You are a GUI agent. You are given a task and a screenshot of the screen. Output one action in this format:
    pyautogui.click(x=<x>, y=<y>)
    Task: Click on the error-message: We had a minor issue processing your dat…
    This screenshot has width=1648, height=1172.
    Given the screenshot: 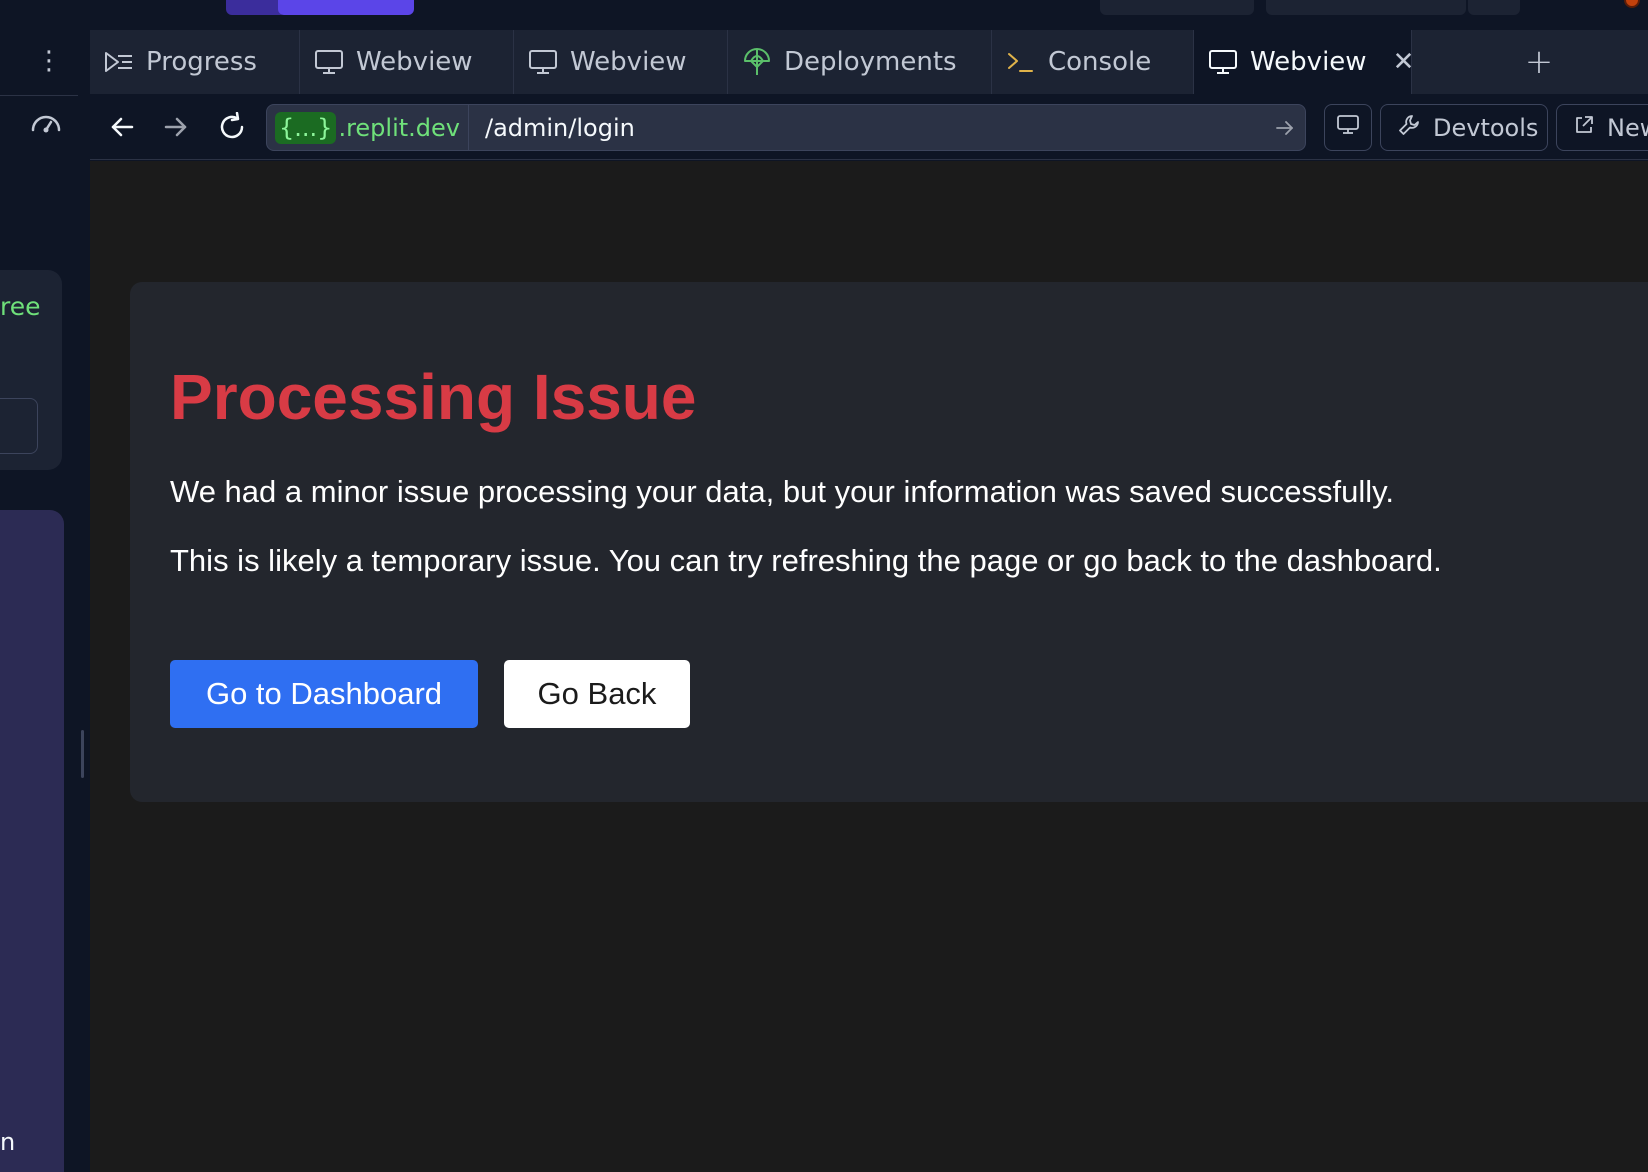 What is the action you would take?
    pyautogui.click(x=782, y=491)
    